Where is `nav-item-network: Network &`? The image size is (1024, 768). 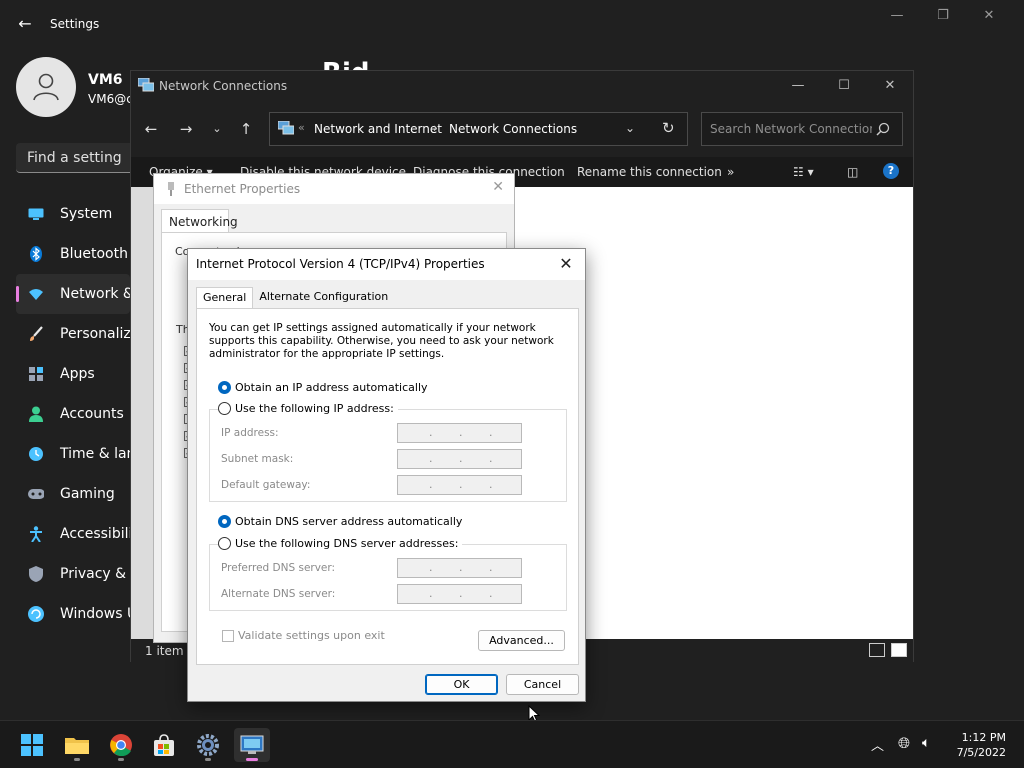
nav-item-network: Network & is located at coordinates (73, 294).